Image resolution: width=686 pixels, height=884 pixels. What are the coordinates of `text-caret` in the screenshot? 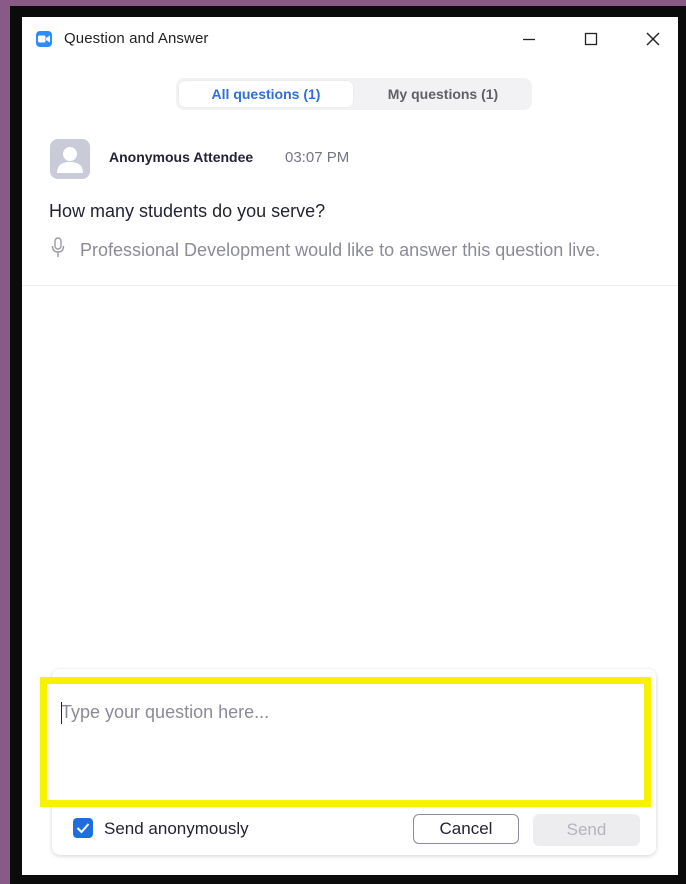 It's located at (61, 713).